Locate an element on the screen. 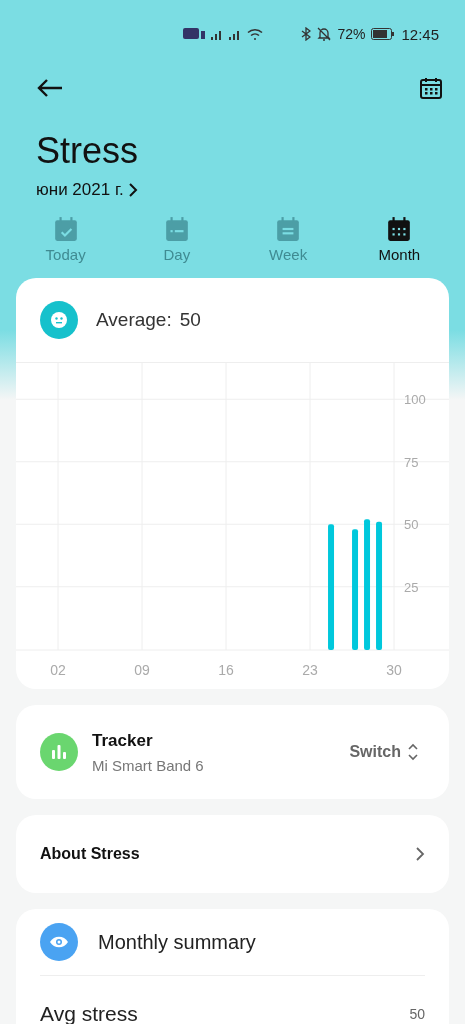 This screenshot has width=465, height=1024. average-label: Average: is located at coordinates (134, 320).